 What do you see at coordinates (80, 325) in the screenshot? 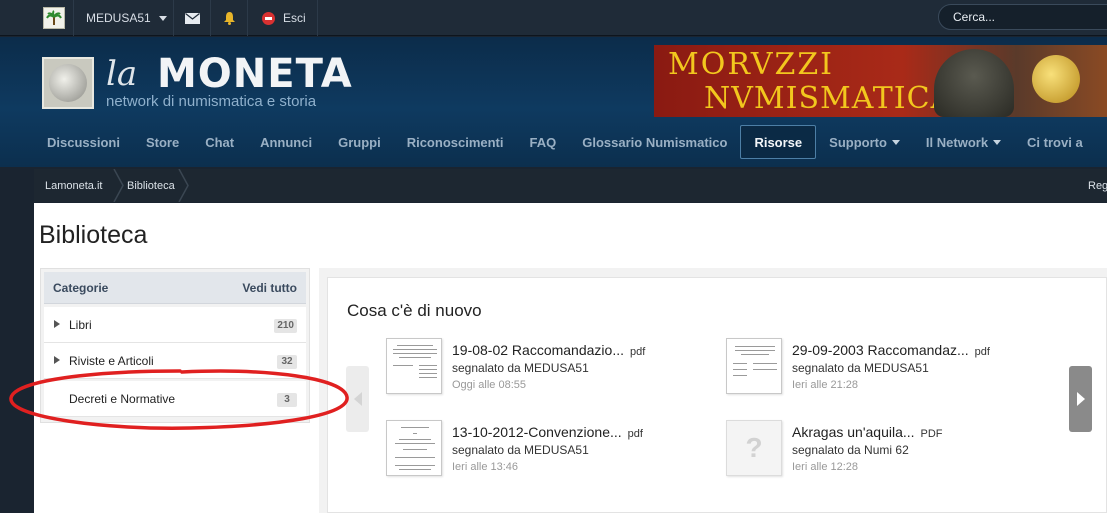
I see `category-label: Libri` at bounding box center [80, 325].